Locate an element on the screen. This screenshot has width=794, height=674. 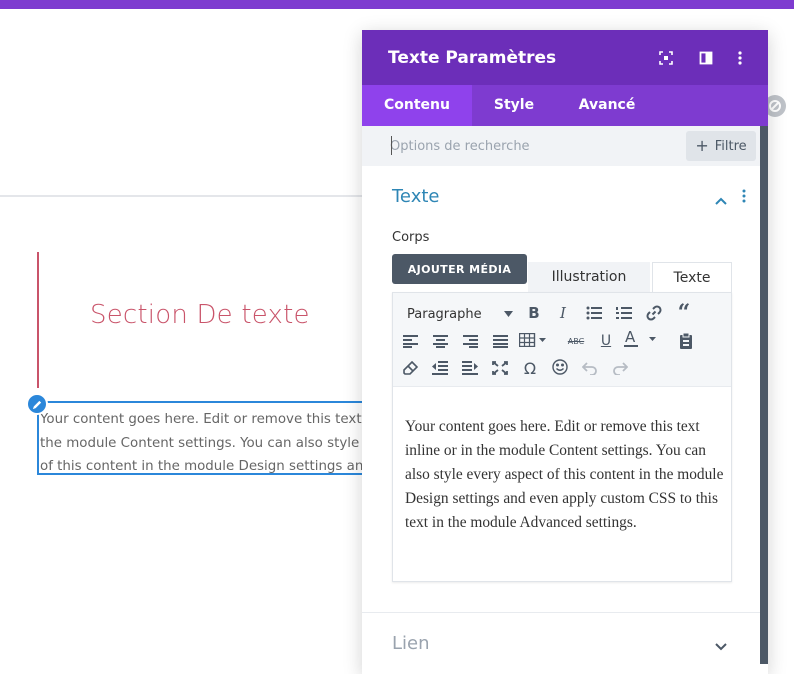
tab-contenu: Contenu is located at coordinates (417, 105).